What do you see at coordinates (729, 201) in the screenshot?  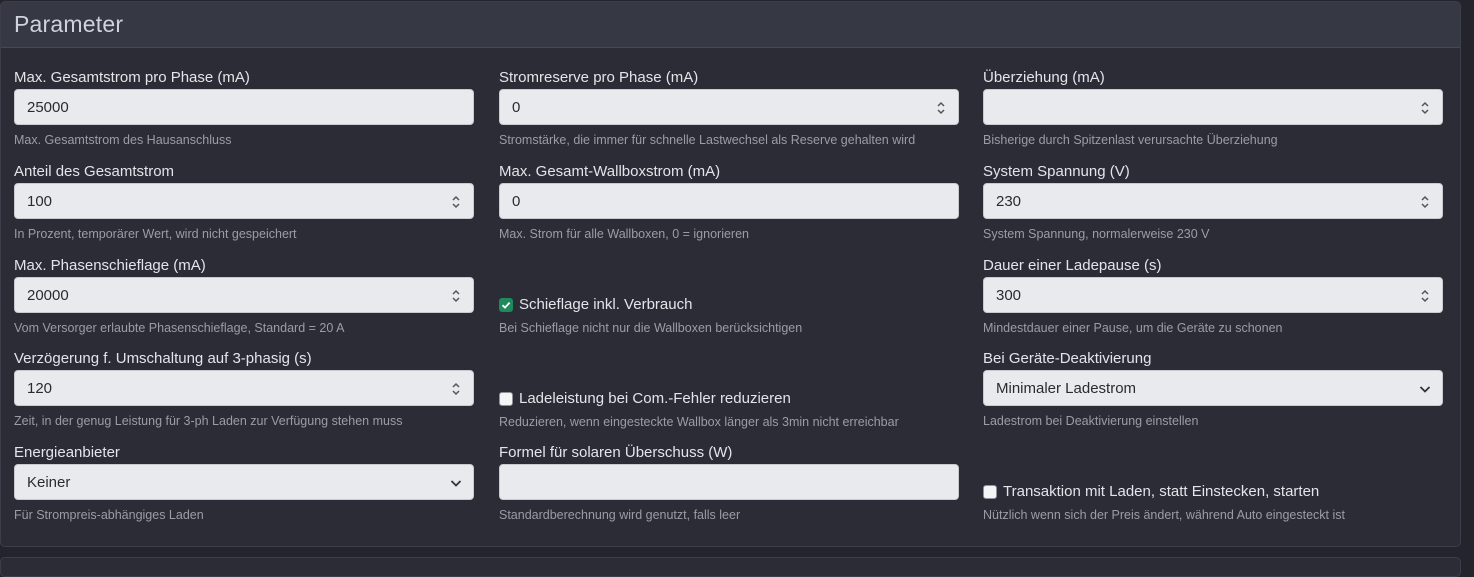 I see `max-wallbox-current-input: 0` at bounding box center [729, 201].